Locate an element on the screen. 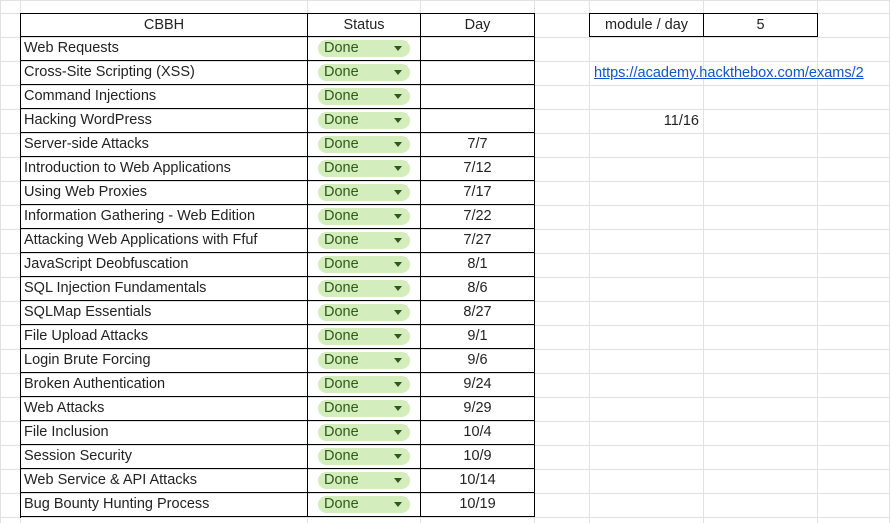 This screenshot has height=523, width=890. day-cell: 9/1 is located at coordinates (478, 337).